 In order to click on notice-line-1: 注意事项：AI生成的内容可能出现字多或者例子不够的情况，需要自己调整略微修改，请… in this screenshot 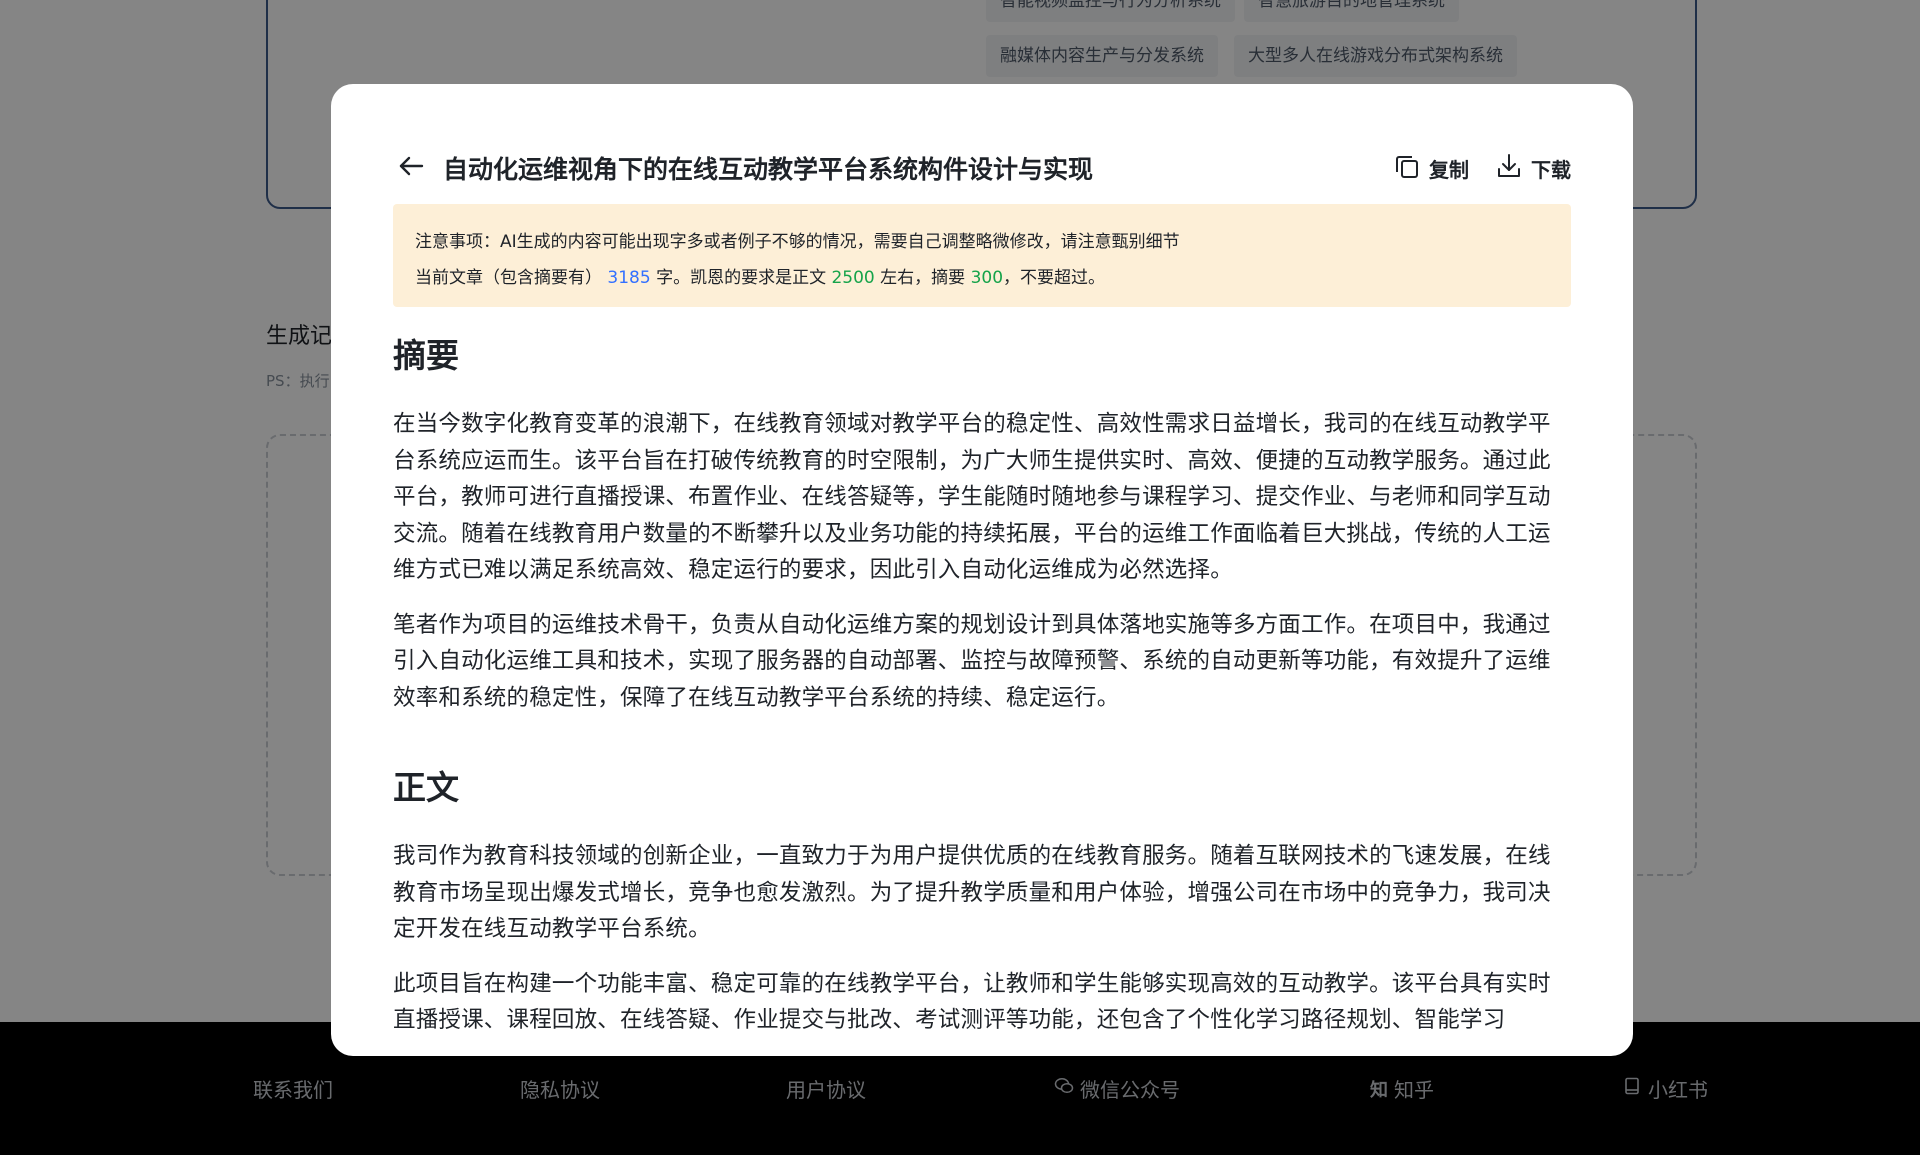, I will do `click(797, 242)`.